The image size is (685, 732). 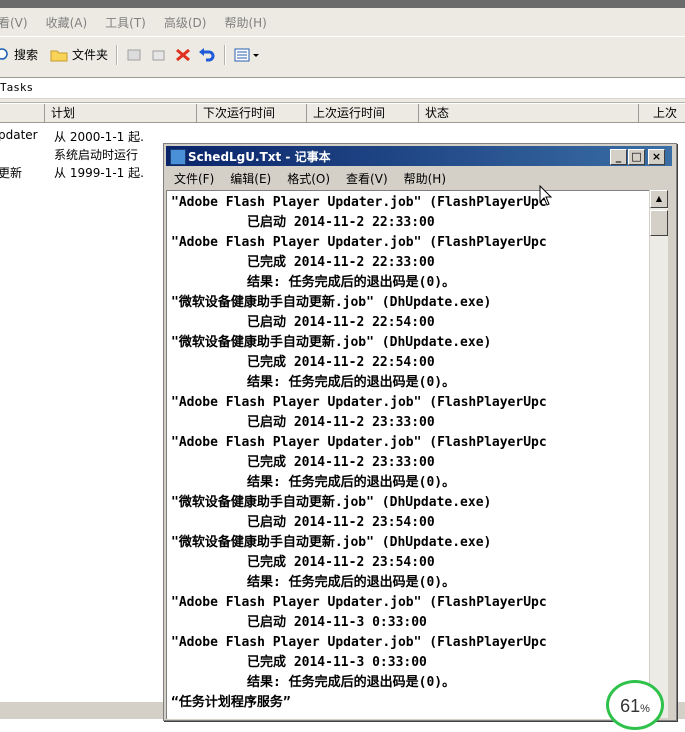 I want to click on undo-icon, so click(x=207, y=55).